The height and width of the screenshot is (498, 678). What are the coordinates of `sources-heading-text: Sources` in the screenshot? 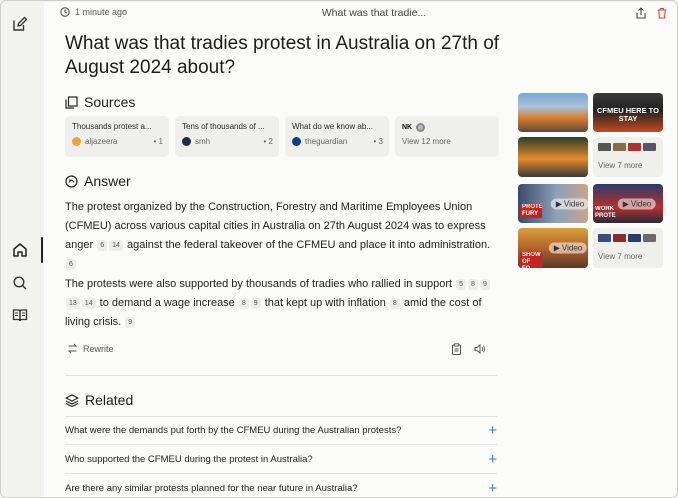 It's located at (110, 102).